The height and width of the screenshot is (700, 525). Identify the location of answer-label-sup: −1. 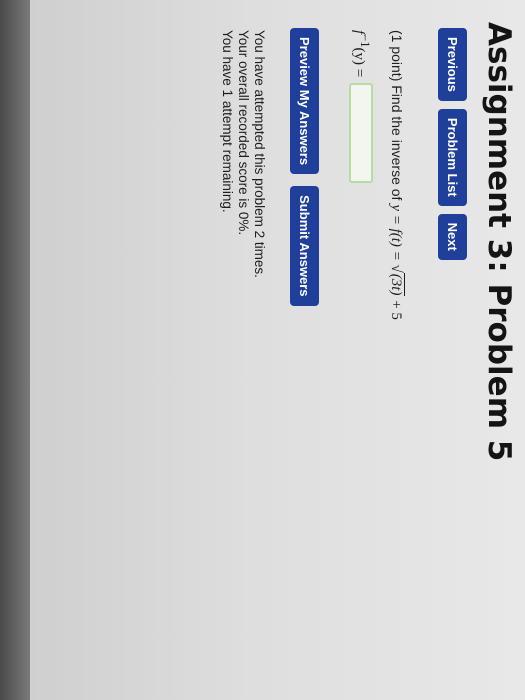
(365, 41).